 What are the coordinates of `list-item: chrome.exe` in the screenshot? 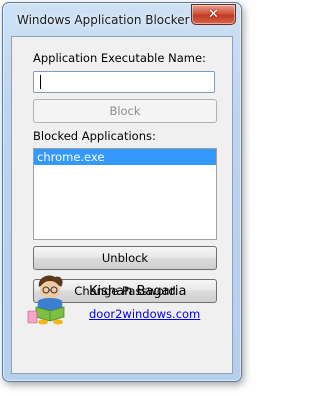 It's located at (125, 157).